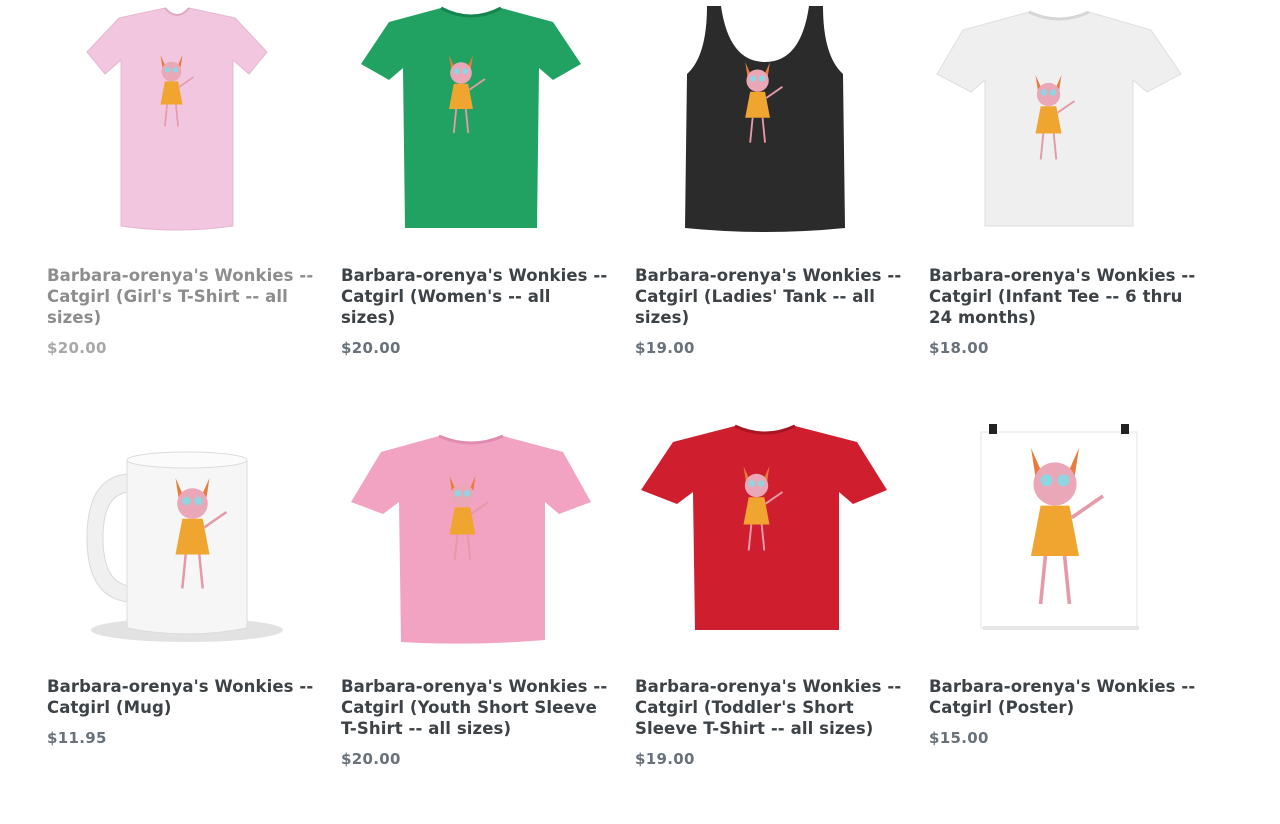  I want to click on product-image-youth-tee, so click(471, 537).